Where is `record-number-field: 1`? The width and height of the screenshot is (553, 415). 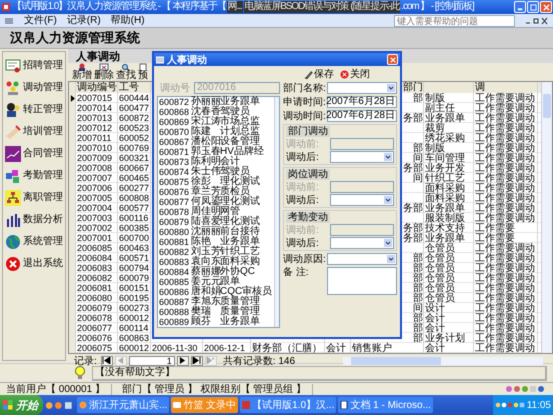 record-number-field: 1 is located at coordinates (151, 361).